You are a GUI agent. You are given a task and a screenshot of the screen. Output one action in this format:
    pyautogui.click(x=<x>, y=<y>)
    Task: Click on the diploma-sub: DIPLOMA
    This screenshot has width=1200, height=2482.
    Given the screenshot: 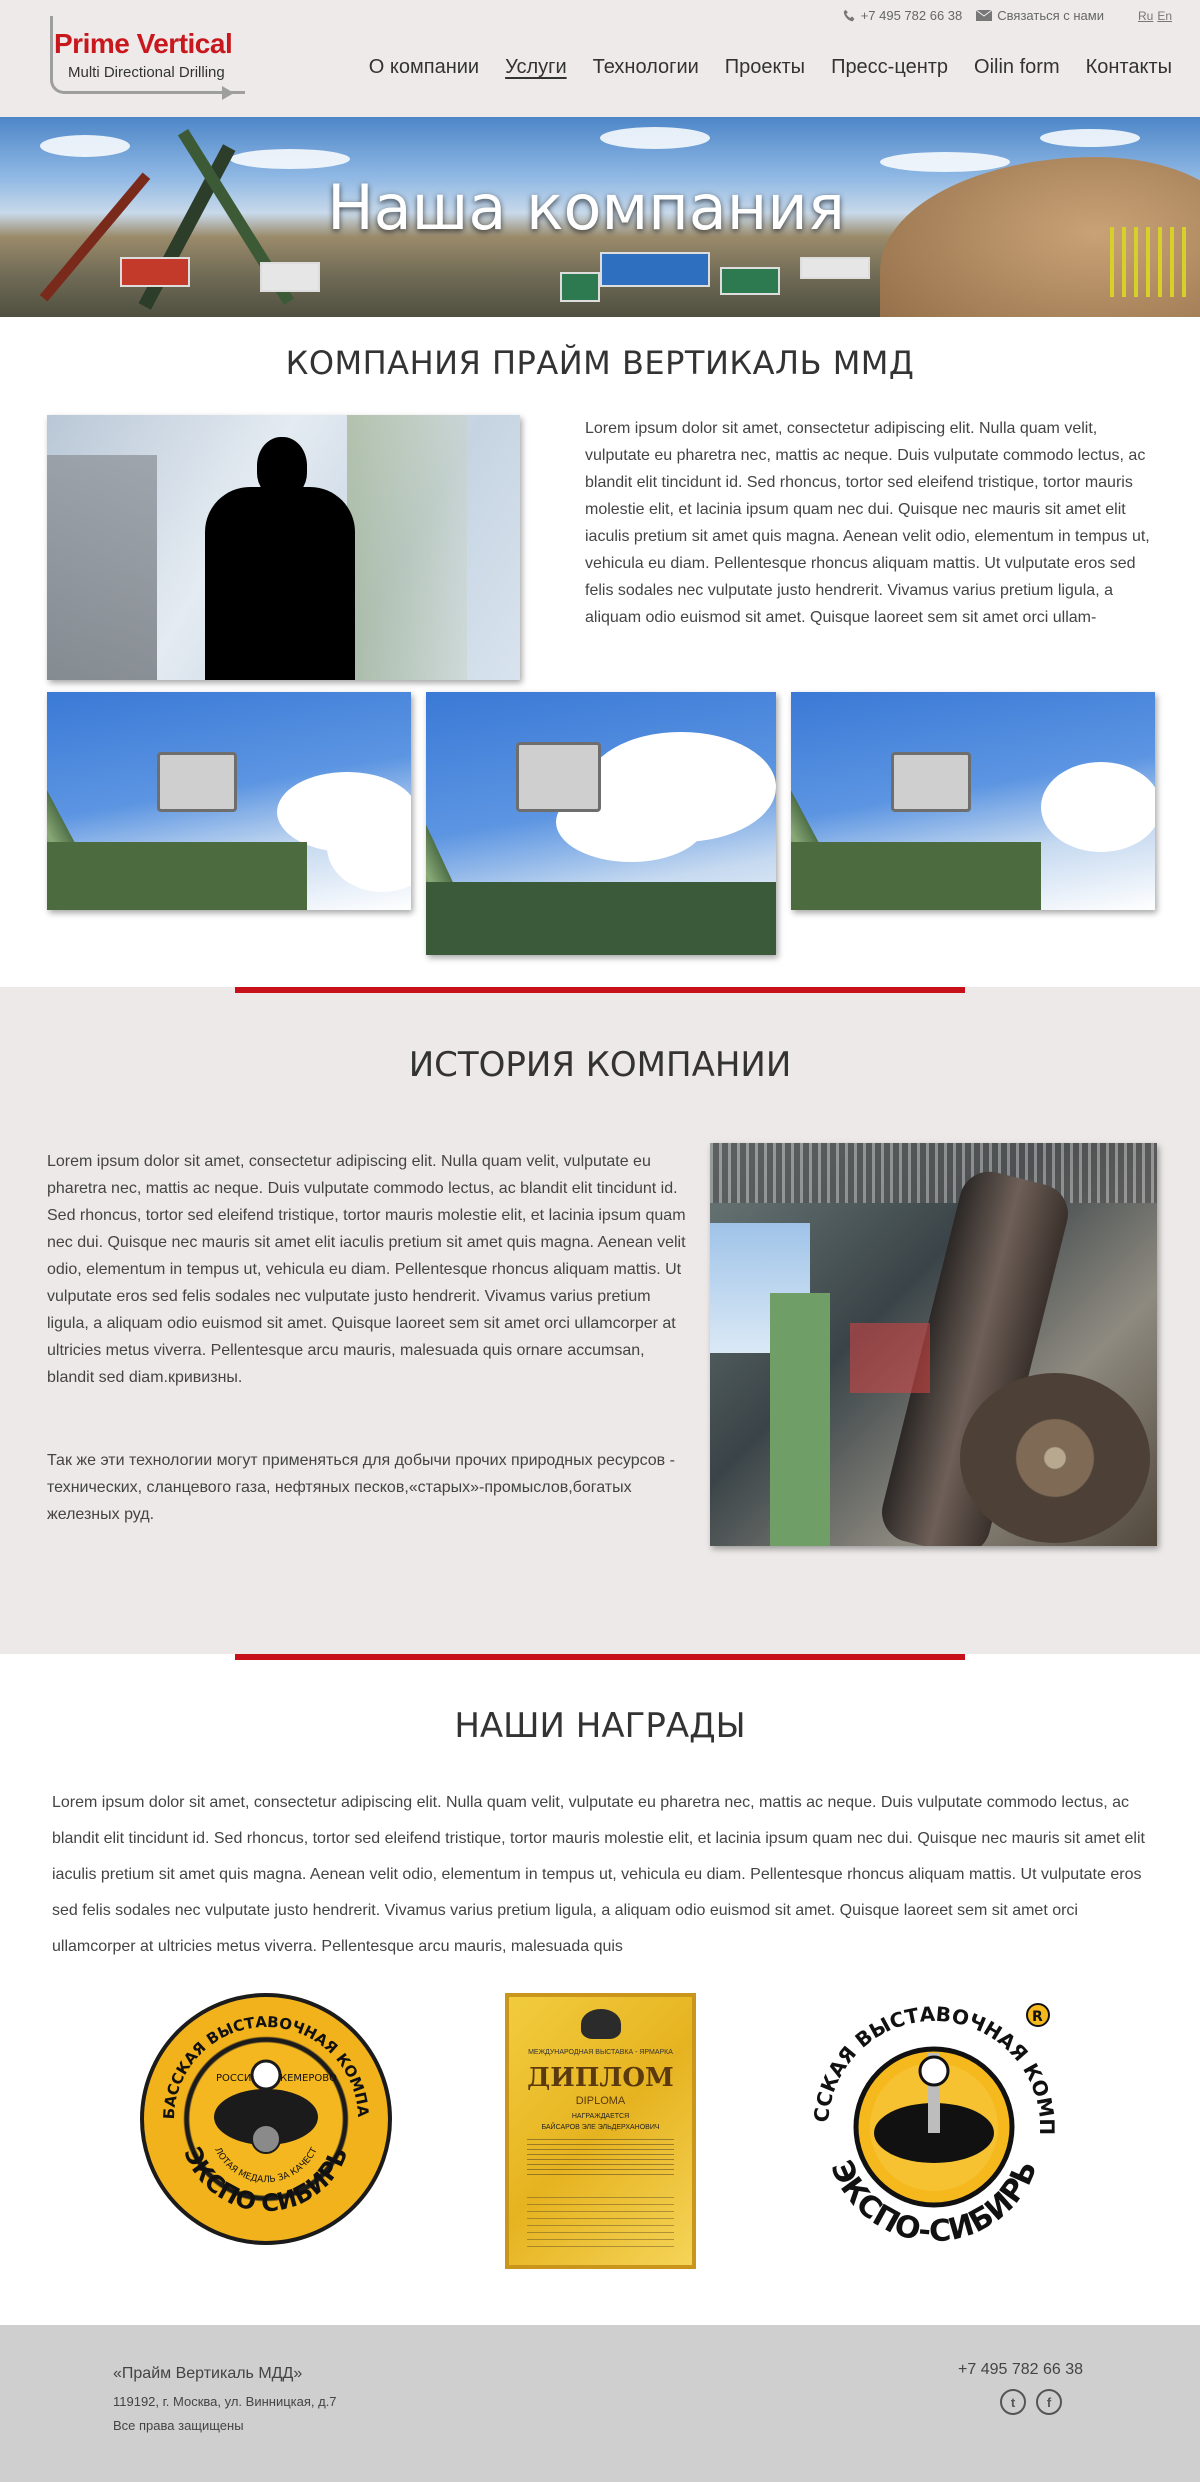 What is the action you would take?
    pyautogui.click(x=600, y=2101)
    